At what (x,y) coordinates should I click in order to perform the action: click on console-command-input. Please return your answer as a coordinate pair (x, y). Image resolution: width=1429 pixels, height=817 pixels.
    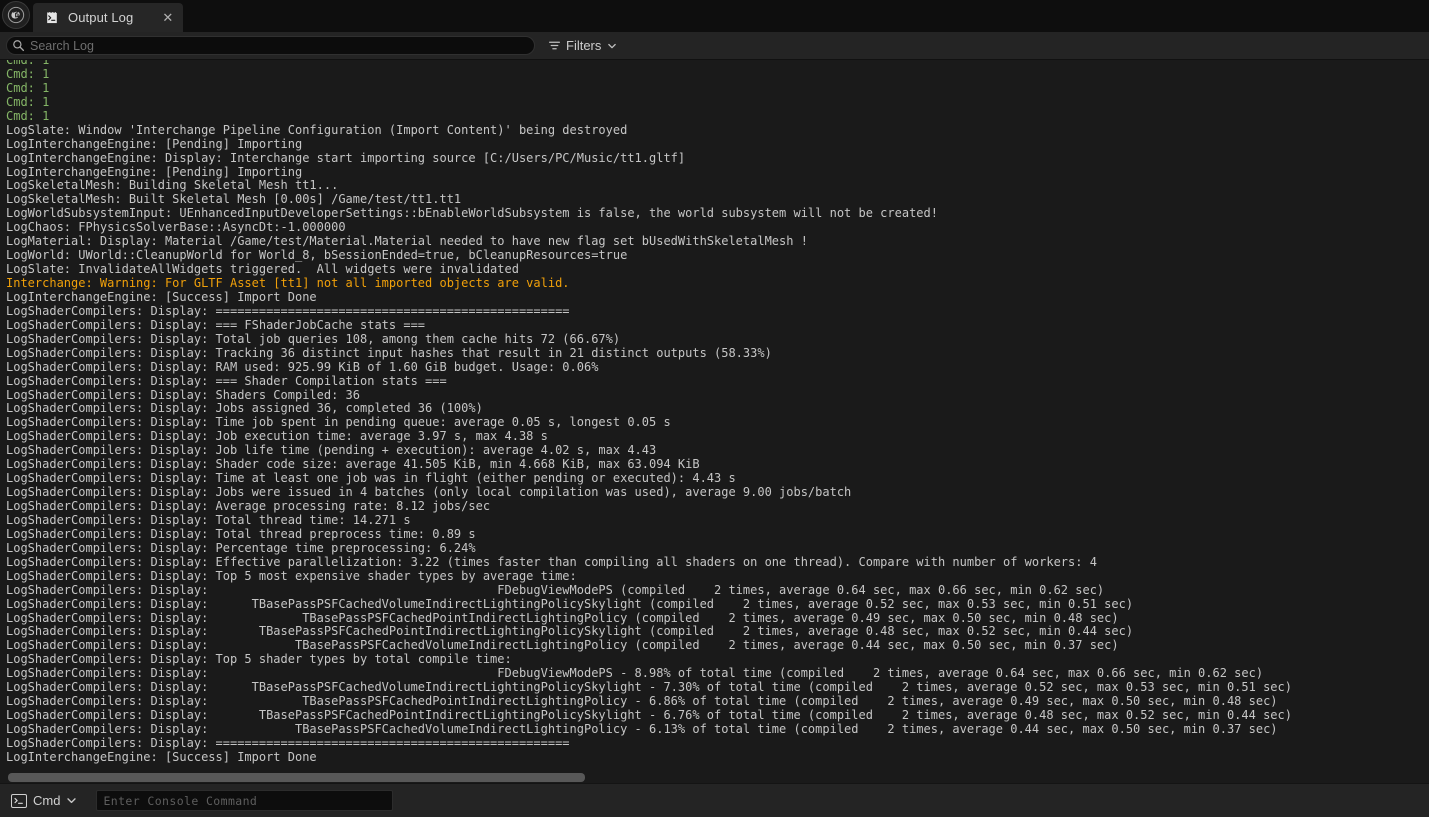
    Looking at the image, I should click on (245, 800).